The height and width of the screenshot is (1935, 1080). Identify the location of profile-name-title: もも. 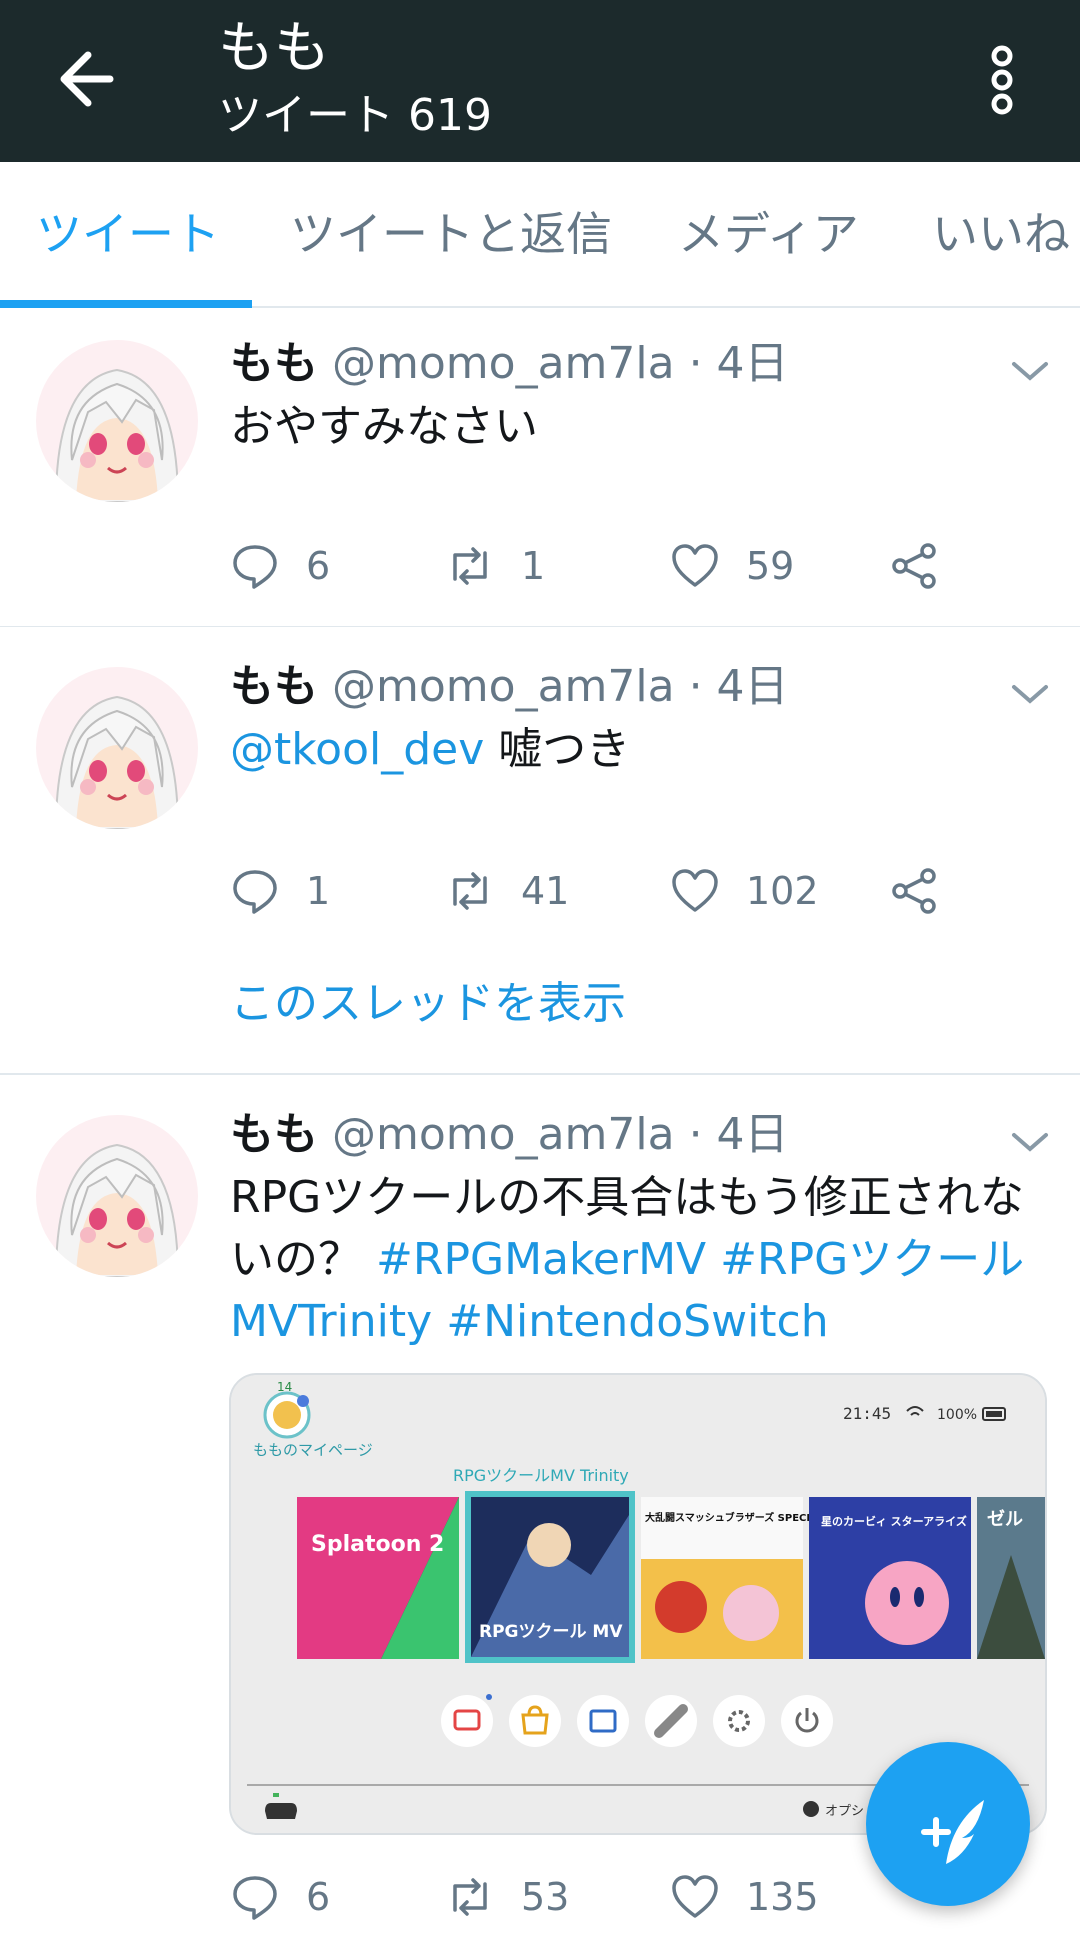
(274, 48).